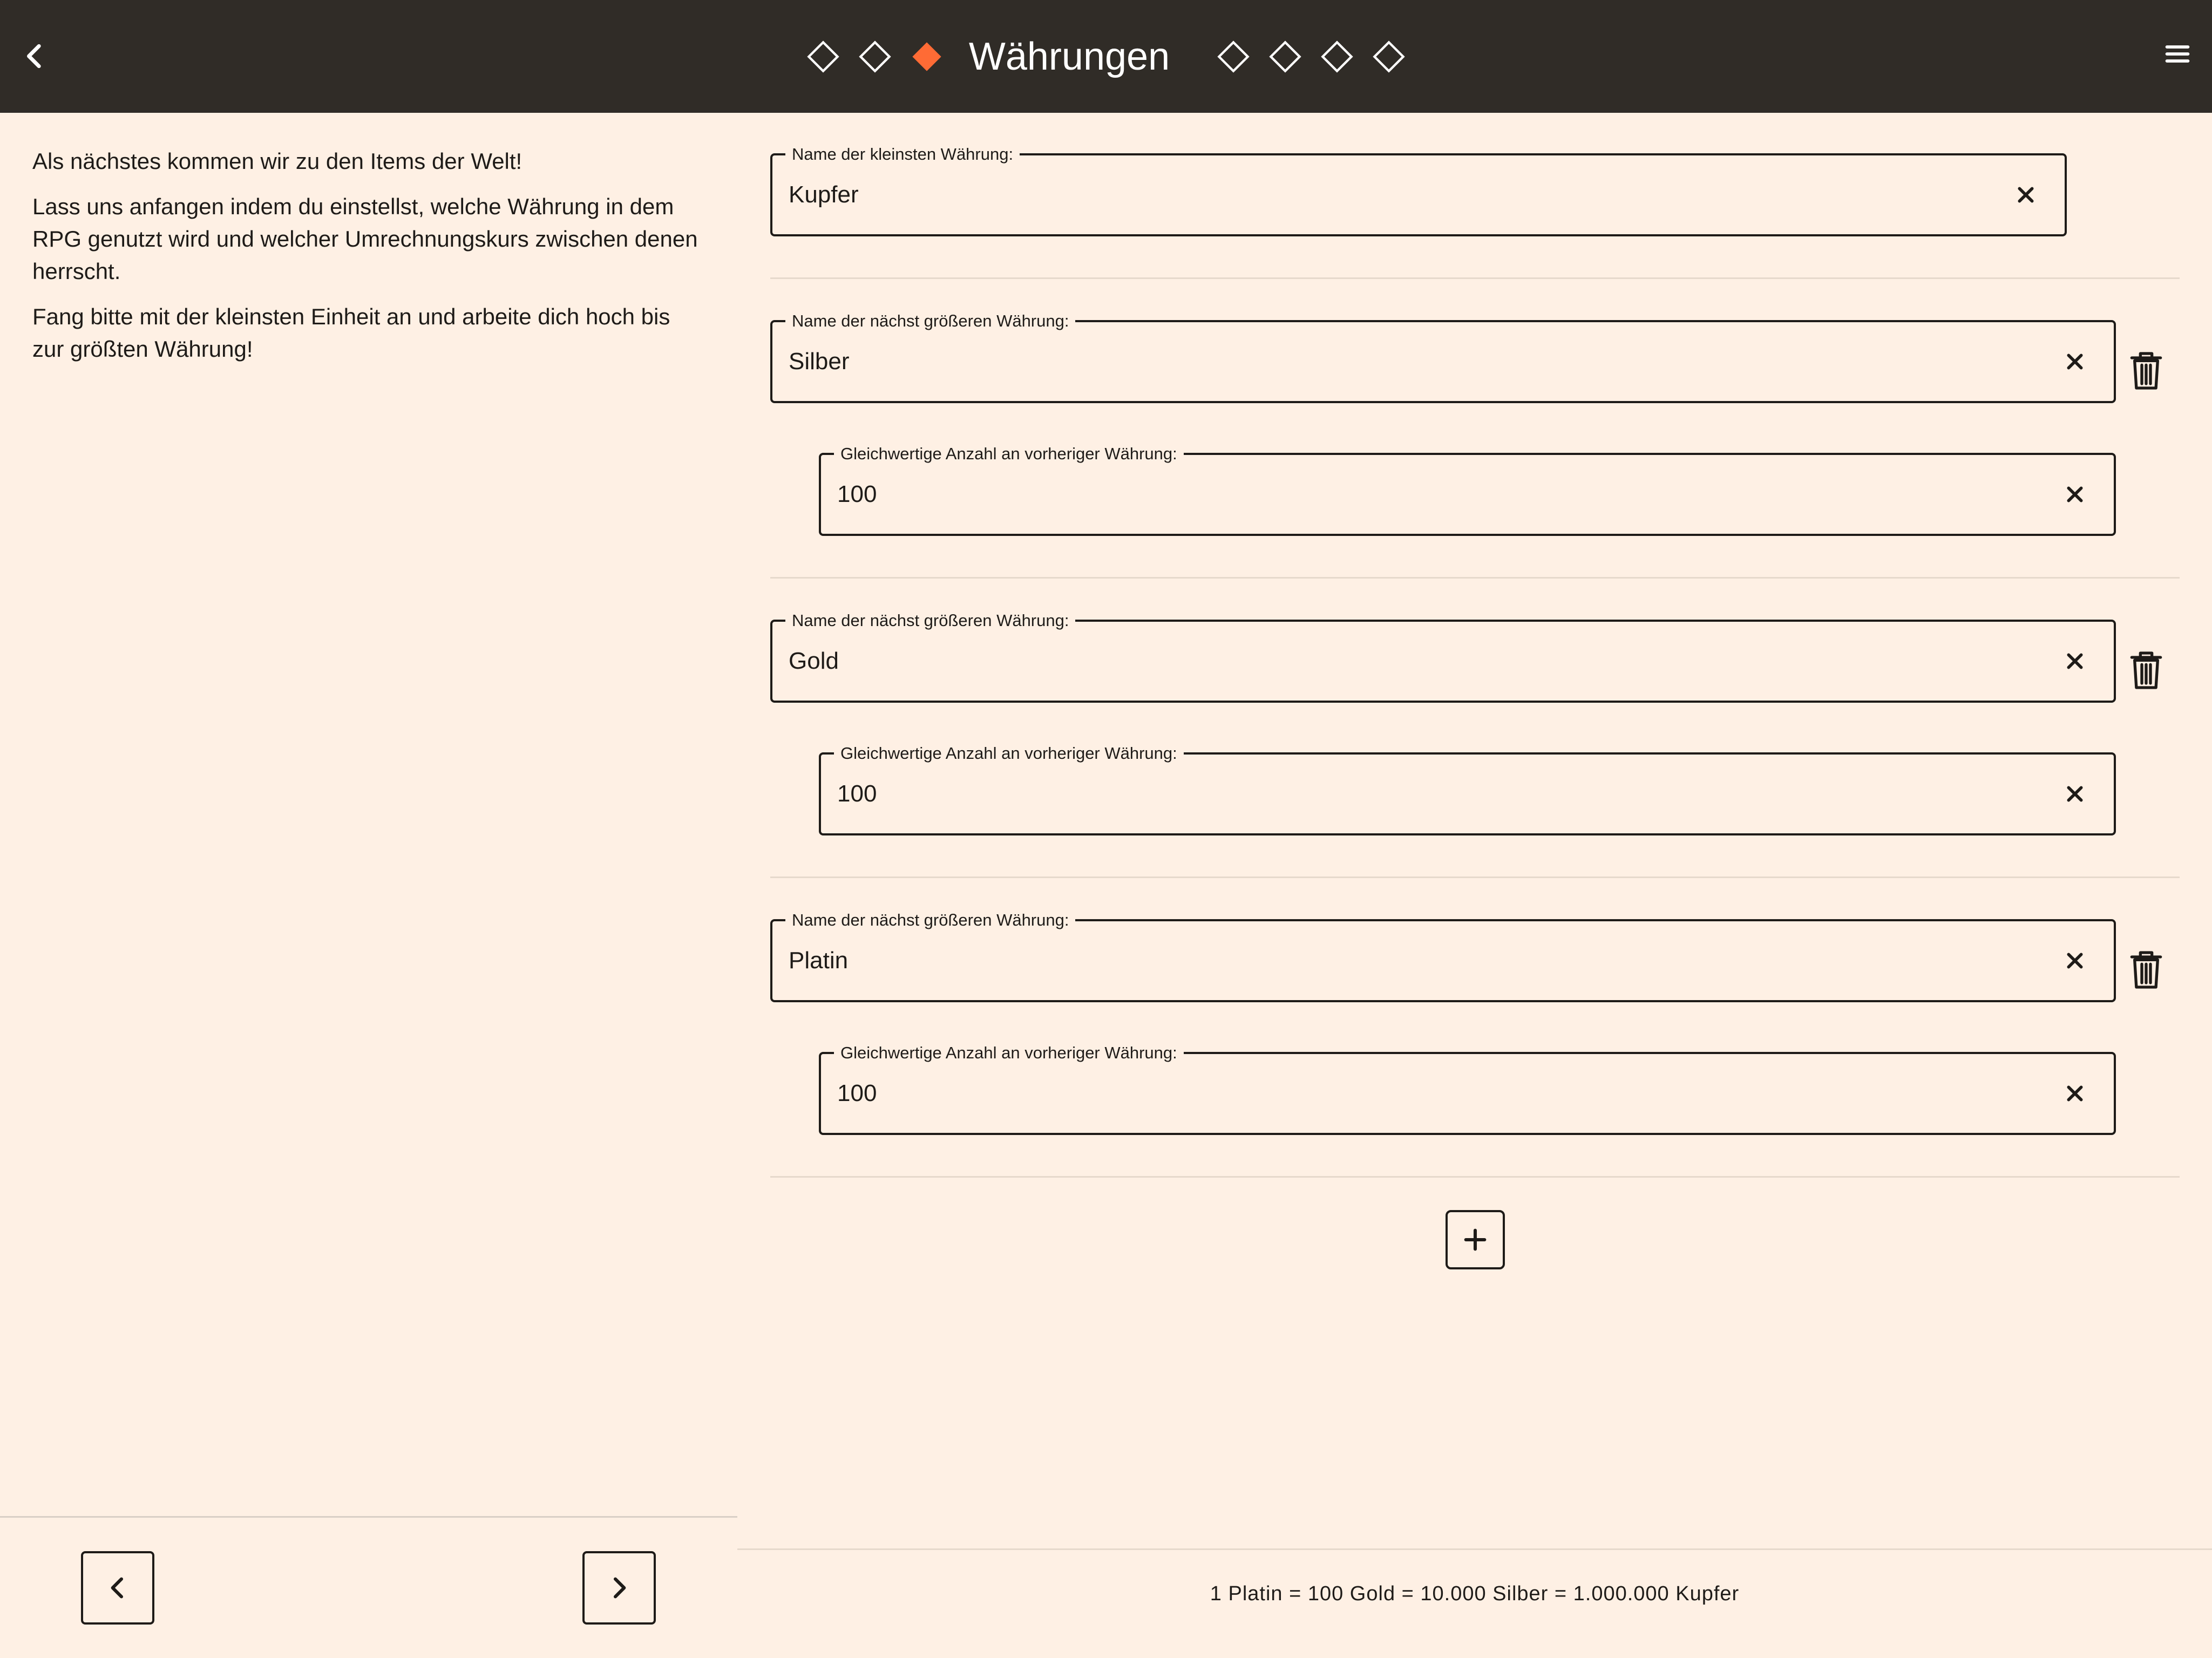 The height and width of the screenshot is (1658, 2212). I want to click on plus-icon, so click(1475, 1239).